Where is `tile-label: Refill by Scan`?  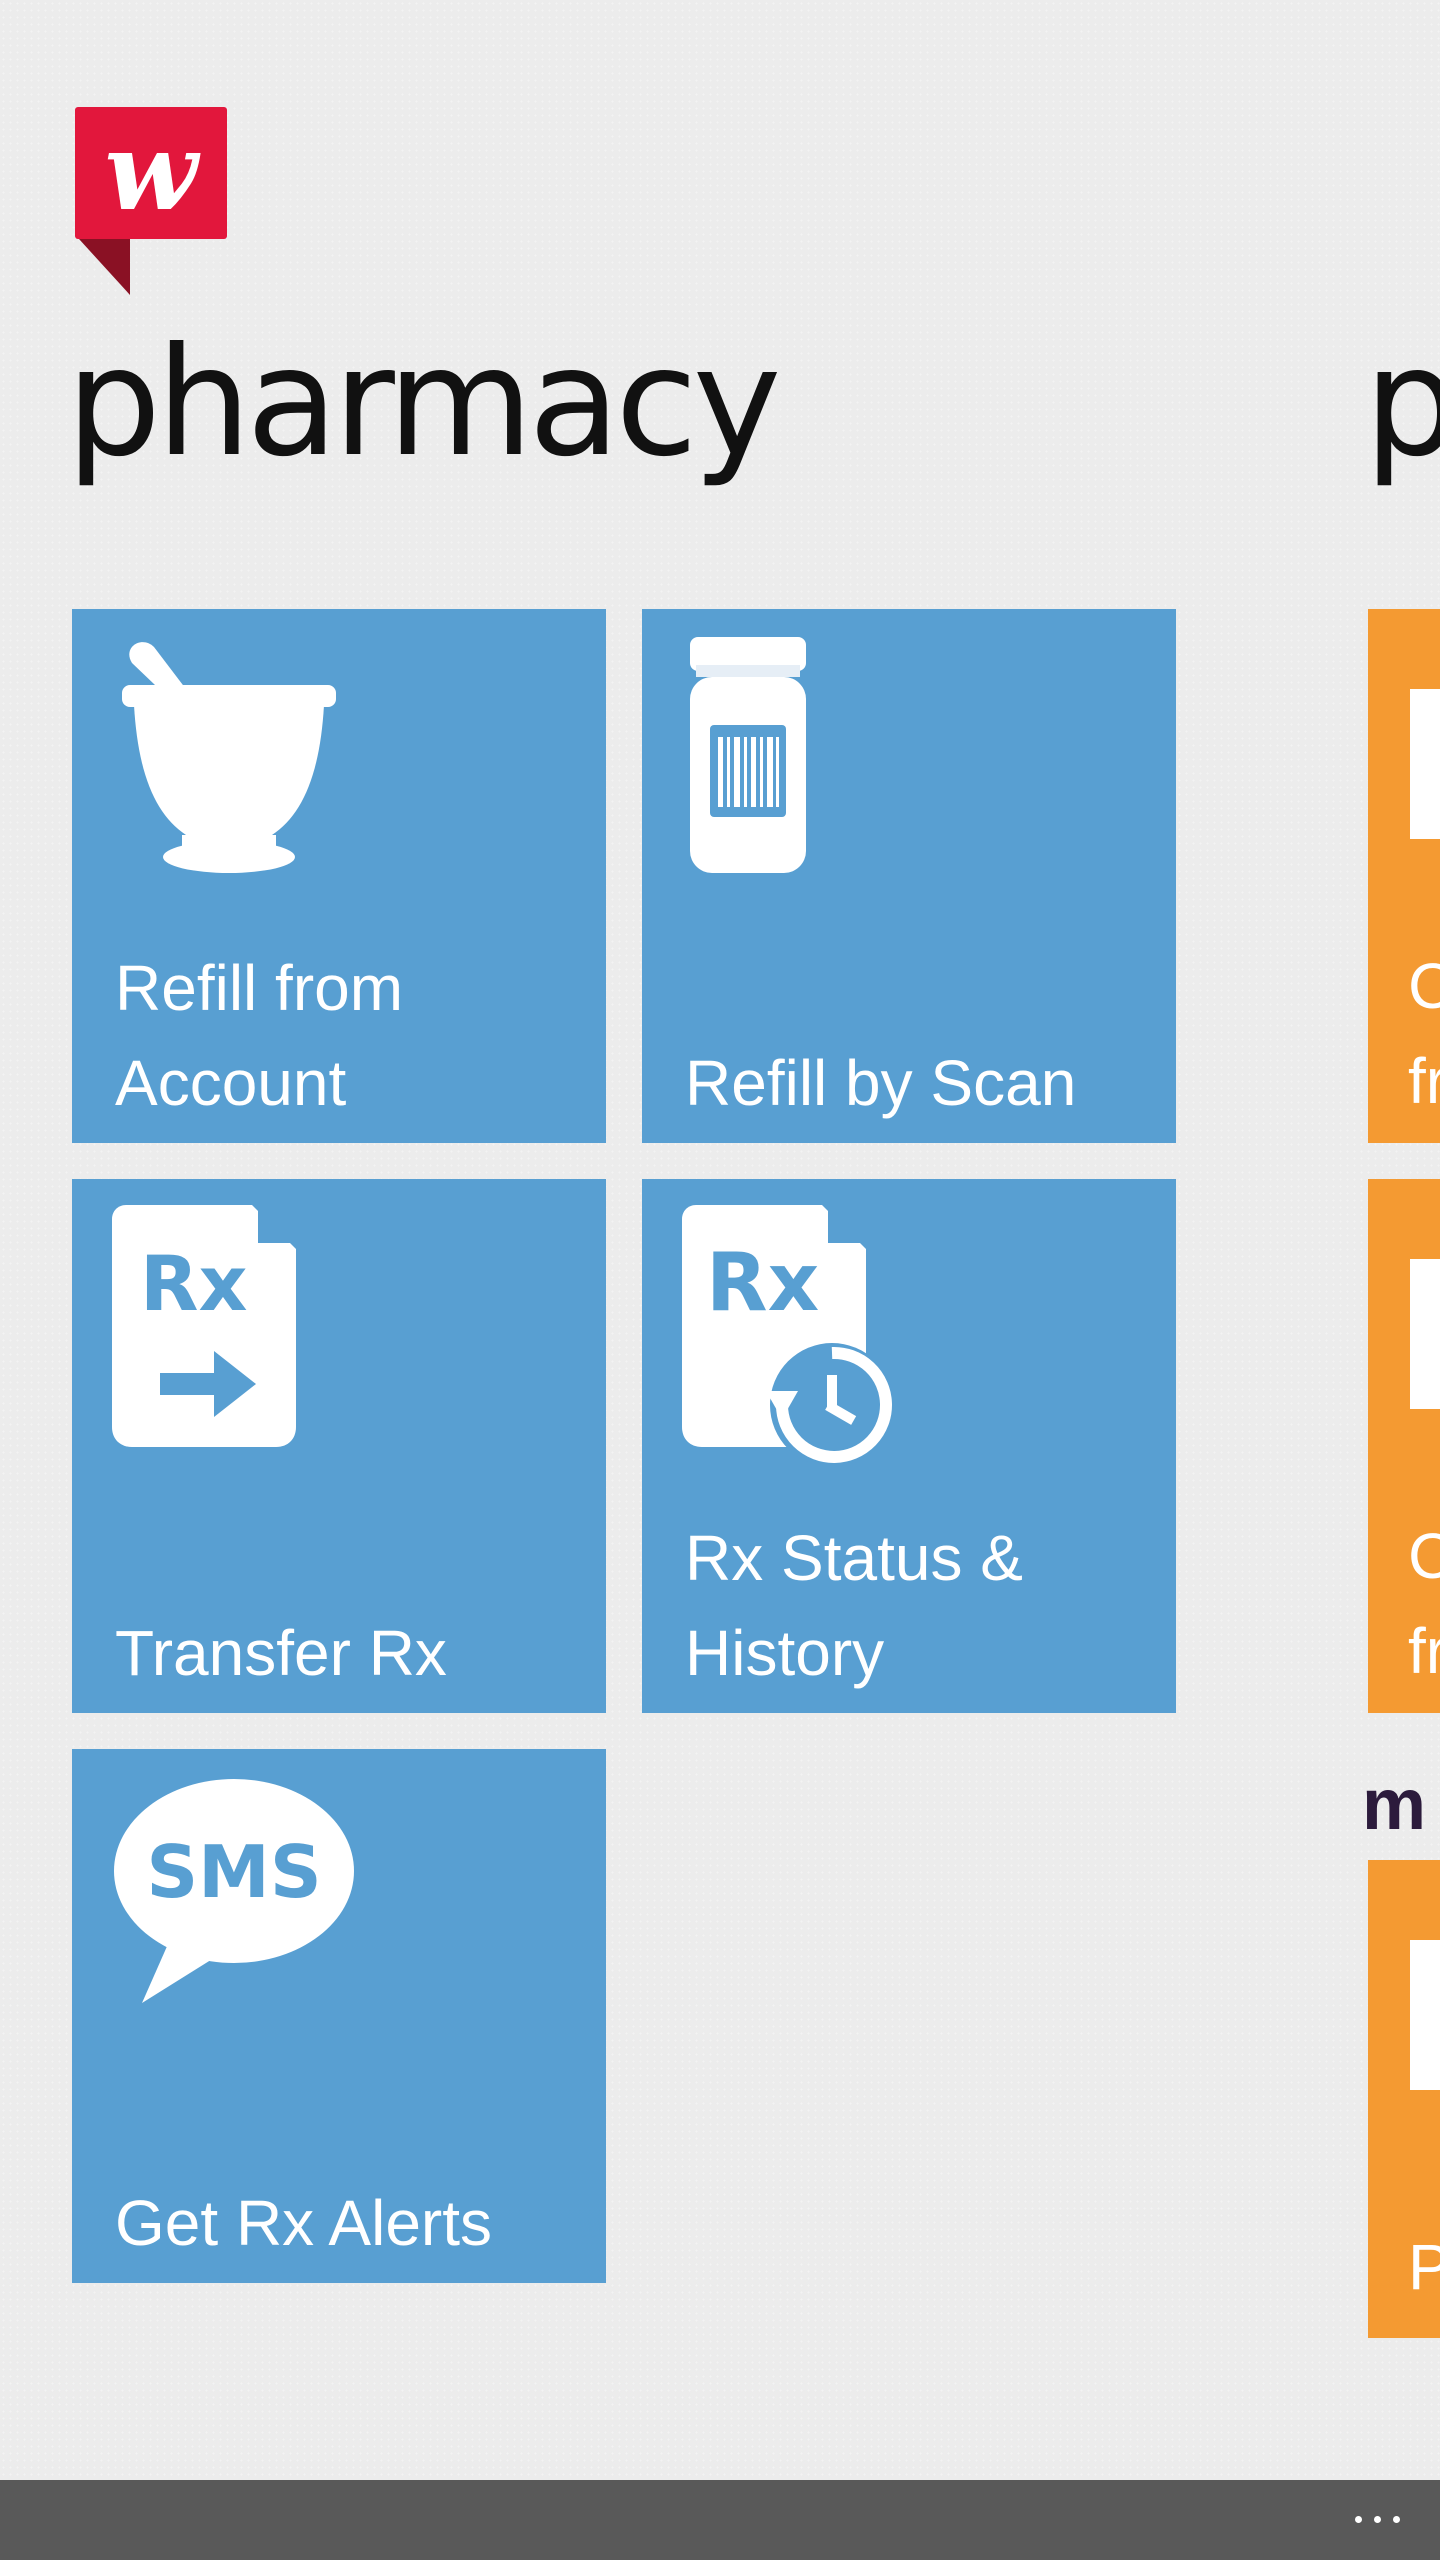 tile-label: Refill by Scan is located at coordinates (881, 1083).